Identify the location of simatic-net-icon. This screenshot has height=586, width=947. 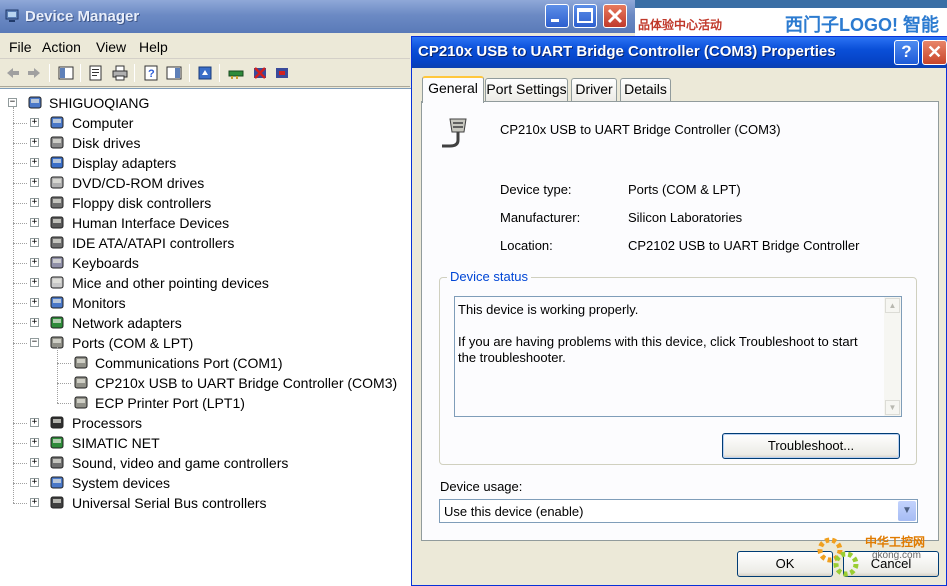
(57, 442).